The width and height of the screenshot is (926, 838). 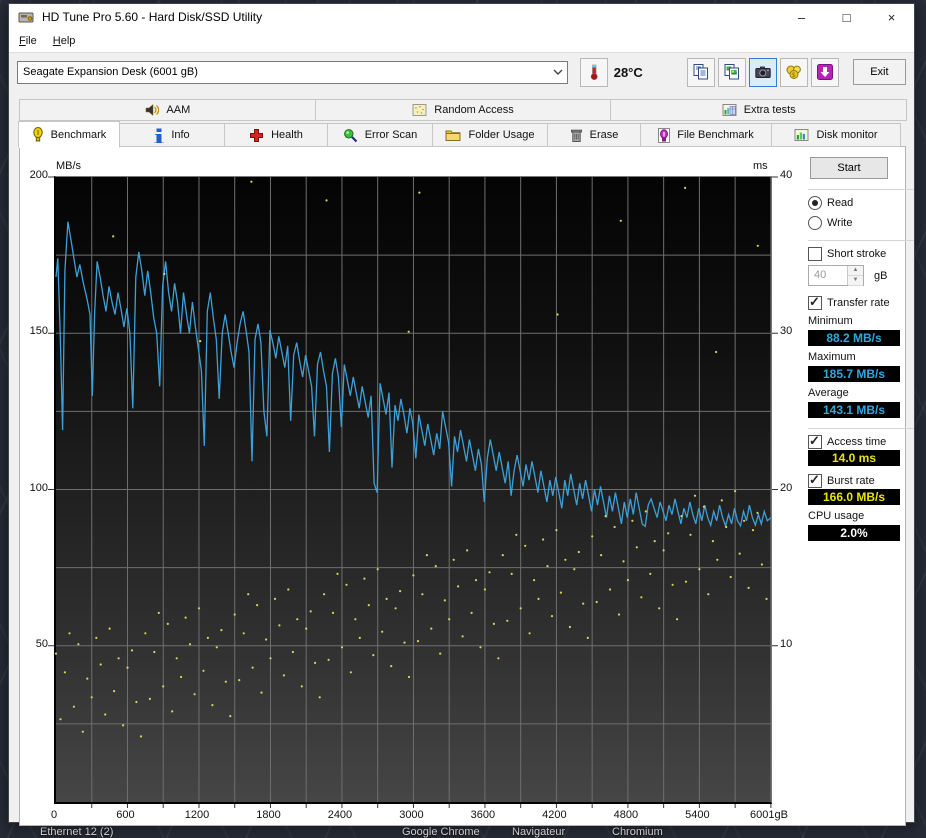 What do you see at coordinates (854, 458) in the screenshot?
I see `access-time-value: 14.0 ms` at bounding box center [854, 458].